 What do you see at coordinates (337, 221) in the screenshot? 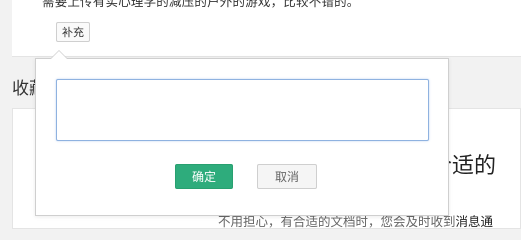
I see `notice-prefix: 不用担心，有合适的文档时，您会及时收到` at bounding box center [337, 221].